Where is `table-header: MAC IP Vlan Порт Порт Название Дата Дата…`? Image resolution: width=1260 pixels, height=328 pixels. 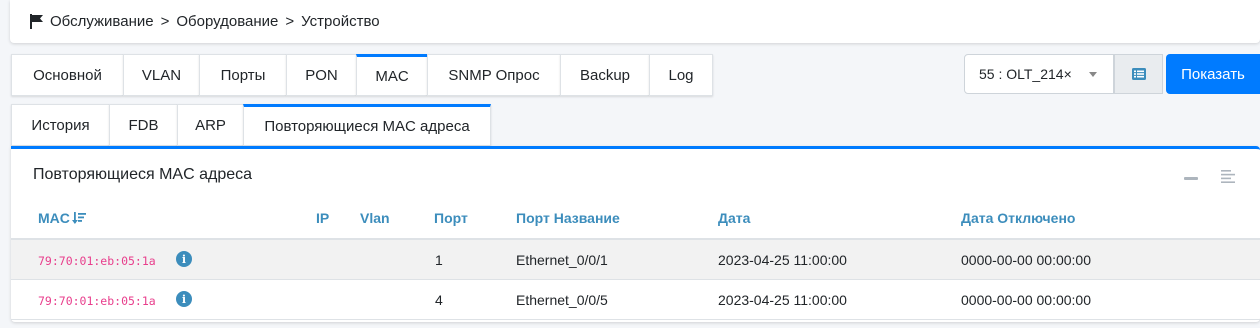 table-header: MAC IP Vlan Порт Порт Название Дата Дата… is located at coordinates (635, 218).